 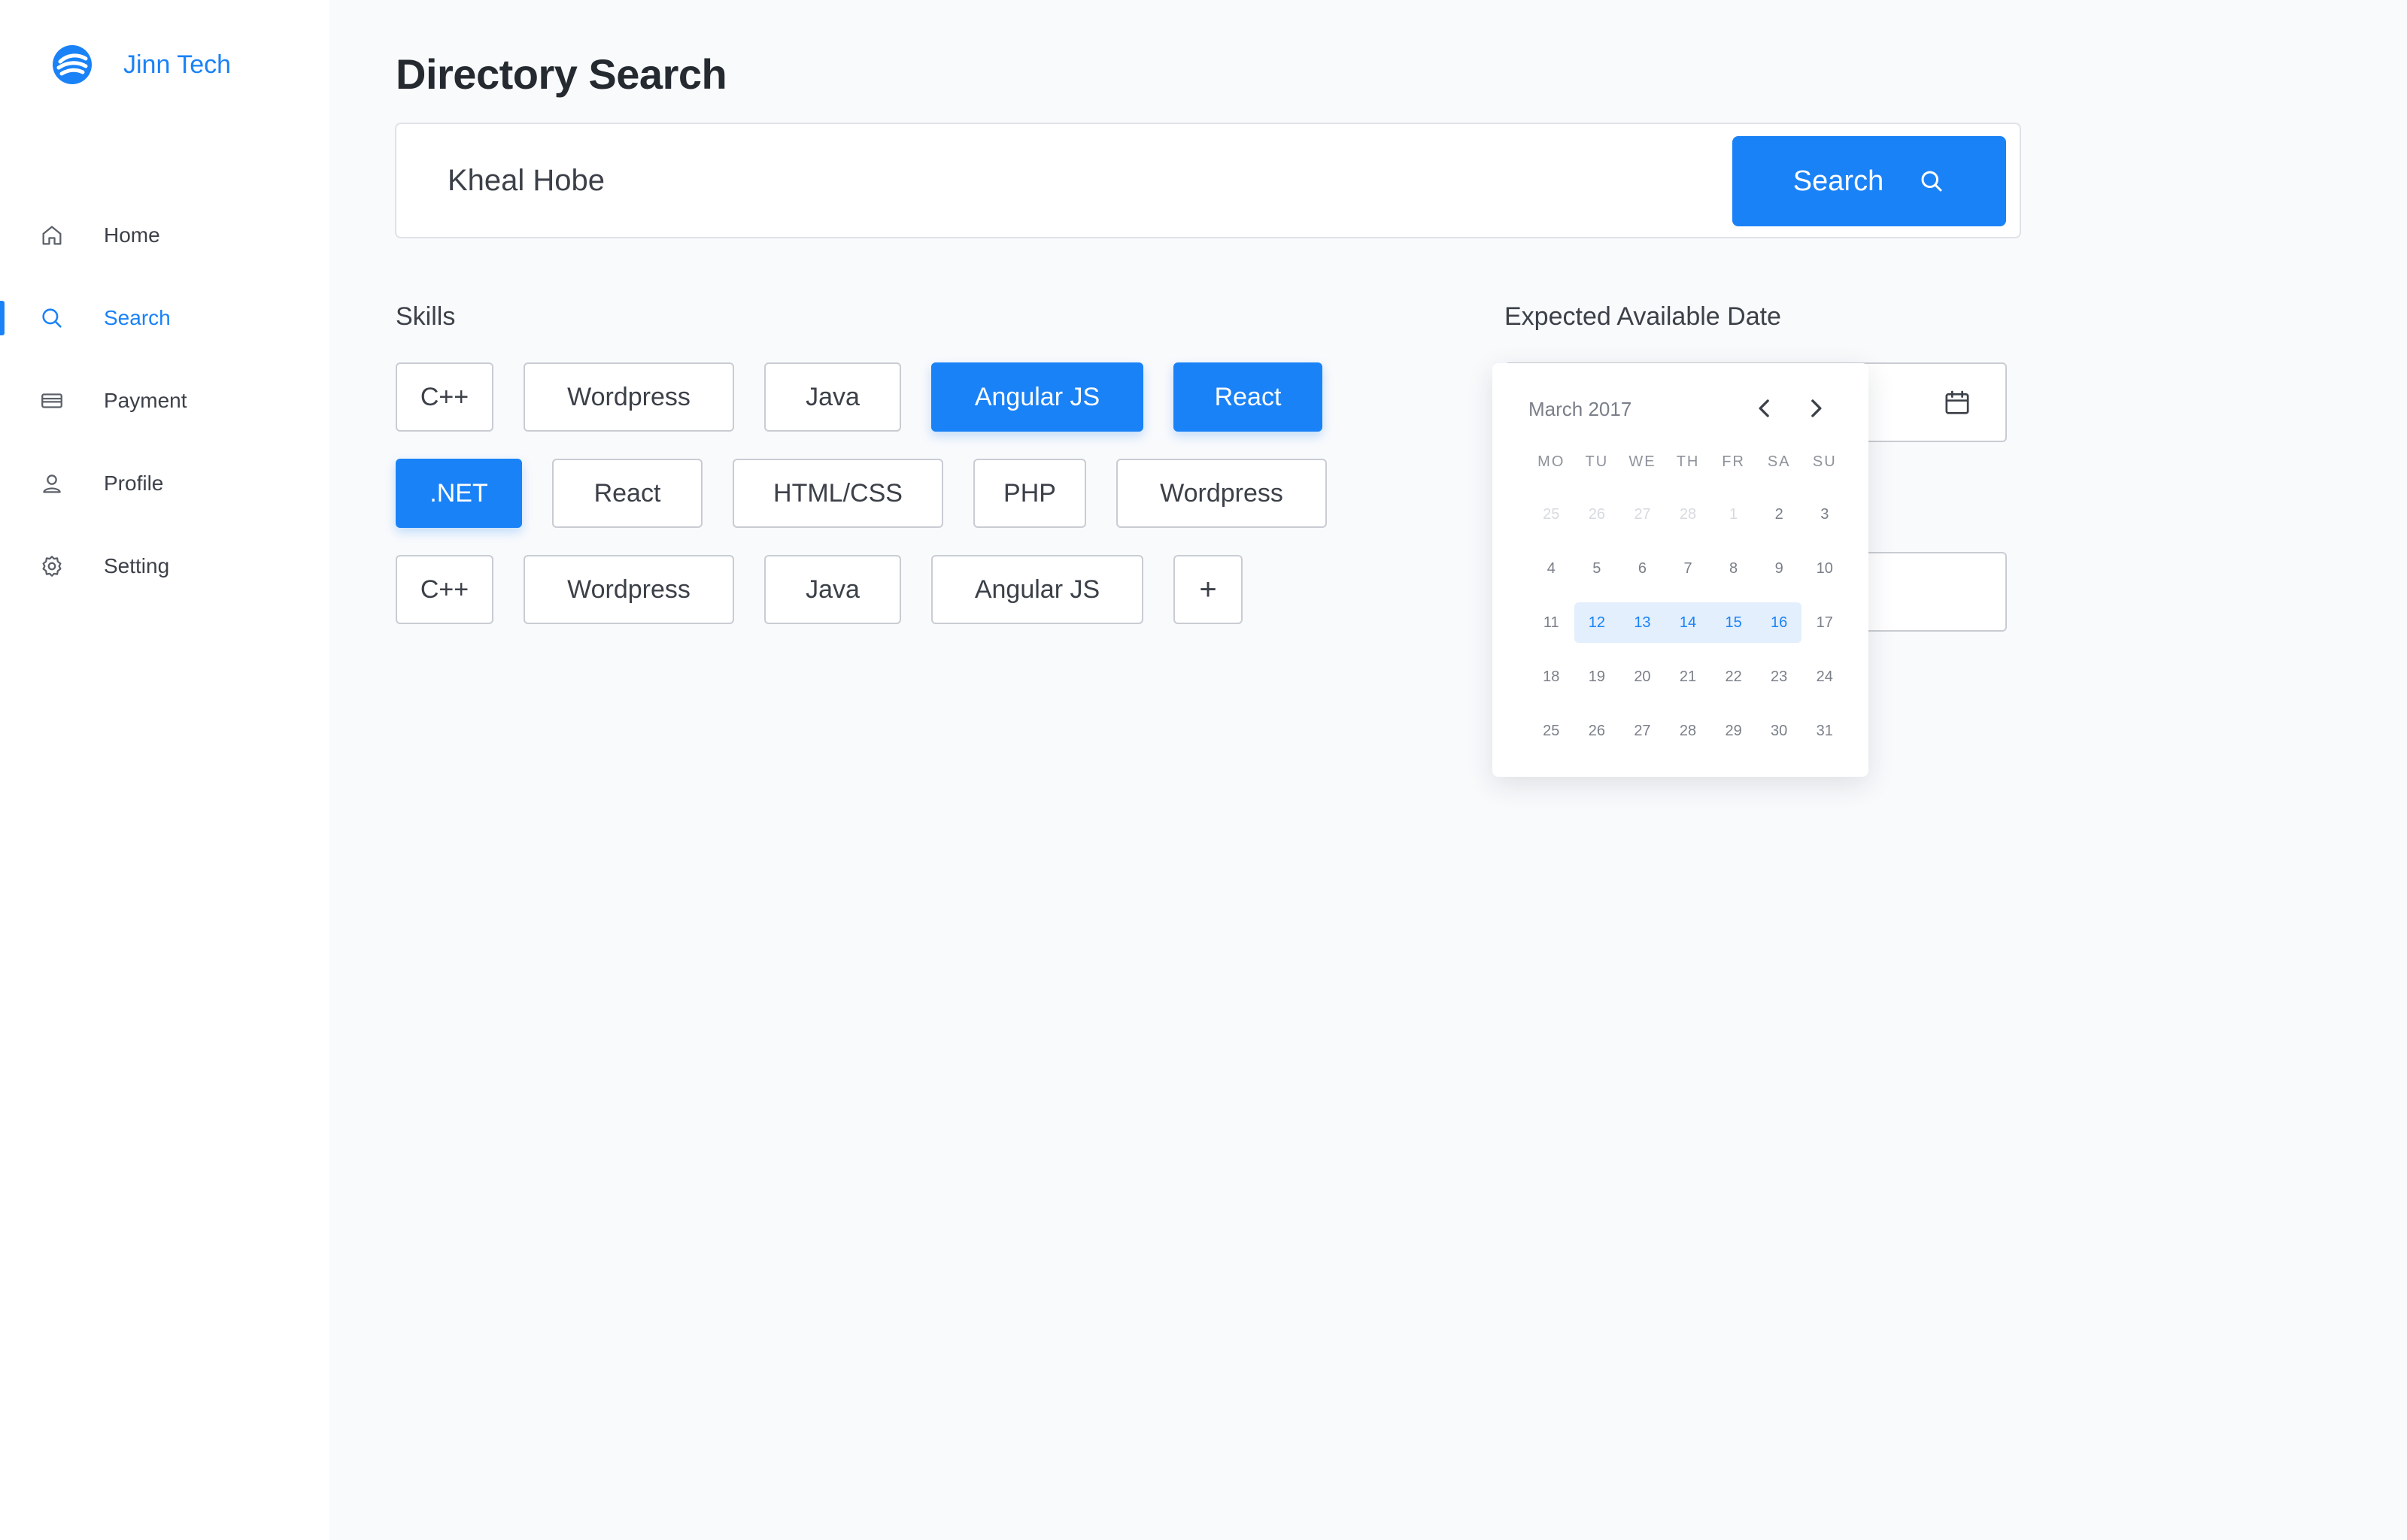 I want to click on skill-chip-selected: Angular JS, so click(x=1037, y=397).